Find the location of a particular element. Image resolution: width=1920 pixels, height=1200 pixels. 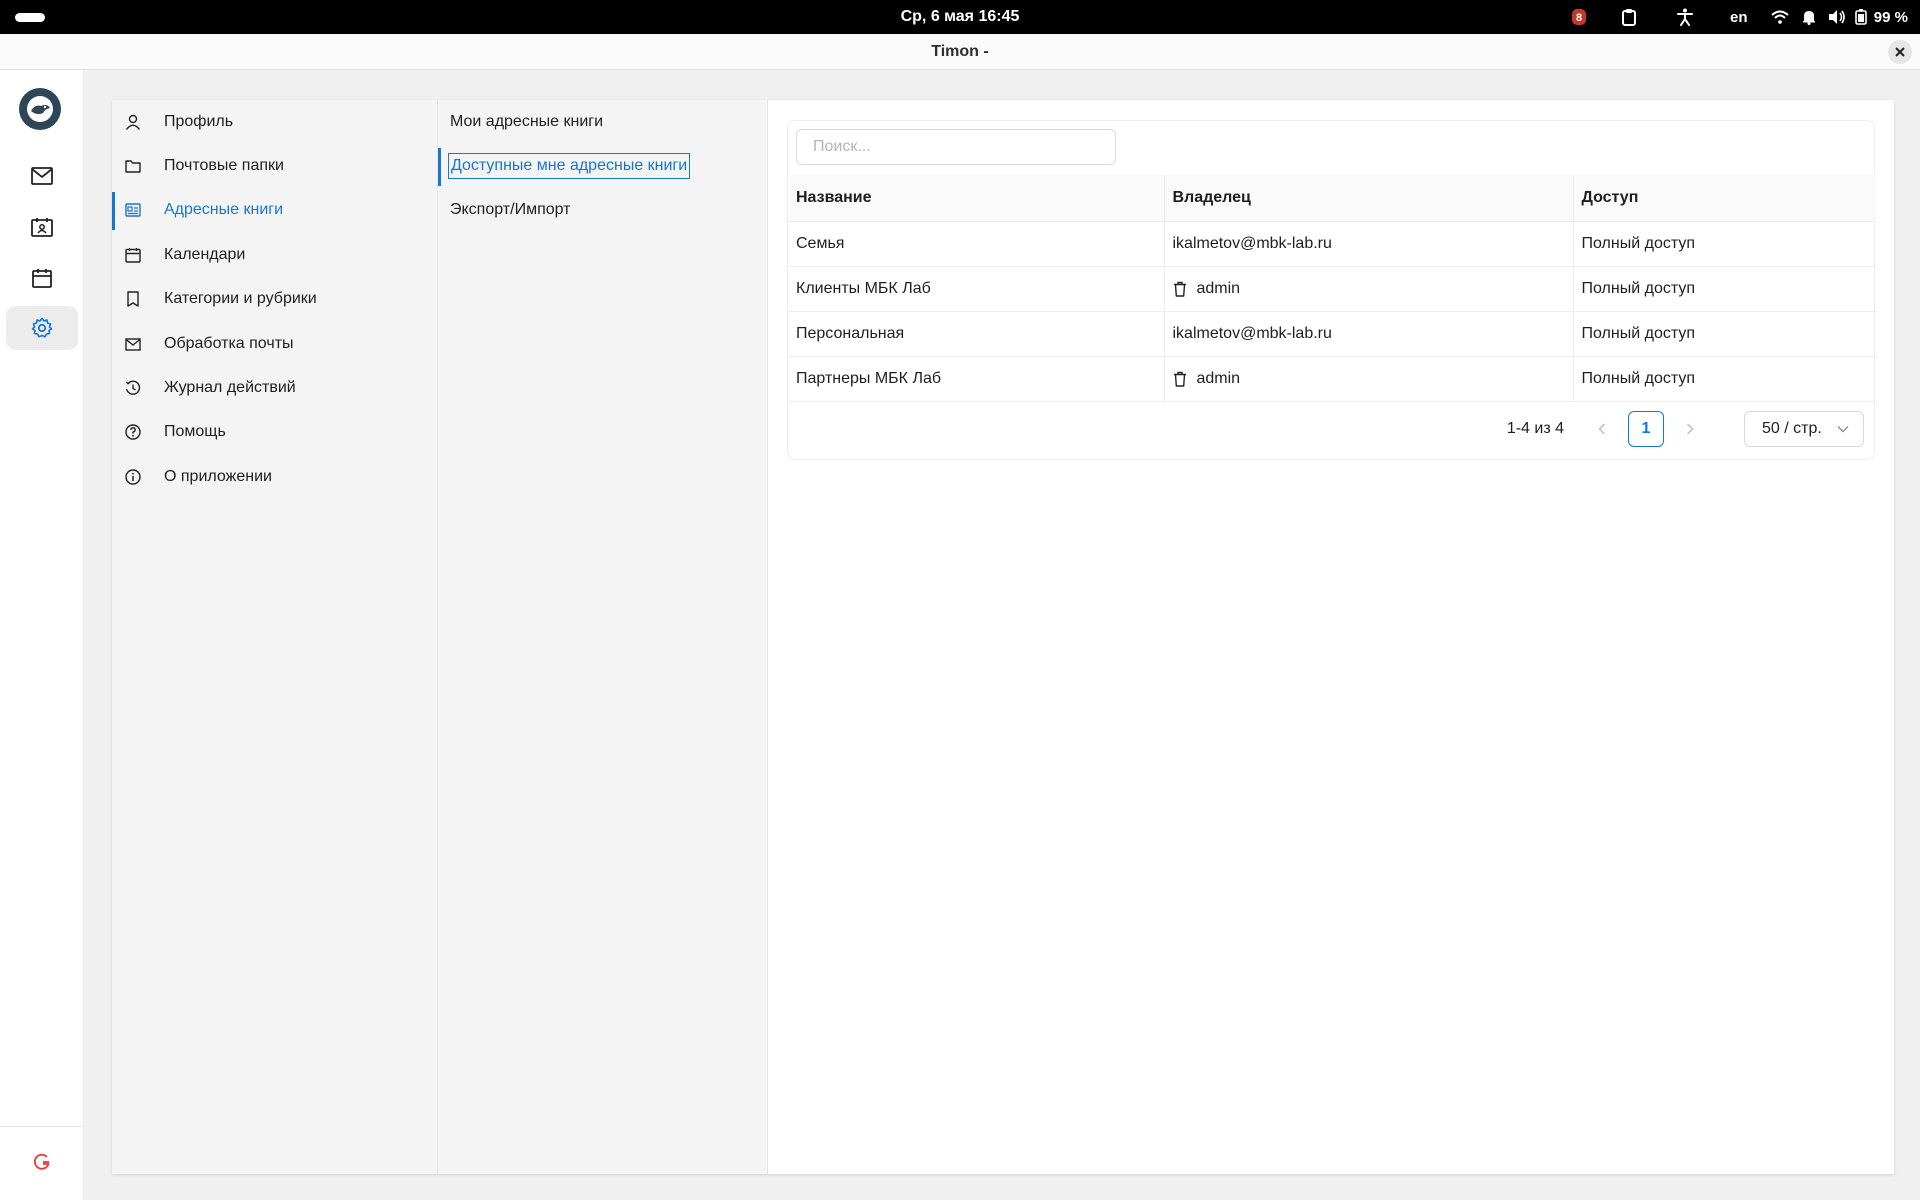

logout-button is located at coordinates (42, 1162).